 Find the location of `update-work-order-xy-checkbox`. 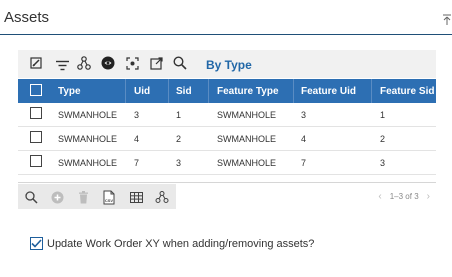

update-work-order-xy-checkbox is located at coordinates (36, 243).